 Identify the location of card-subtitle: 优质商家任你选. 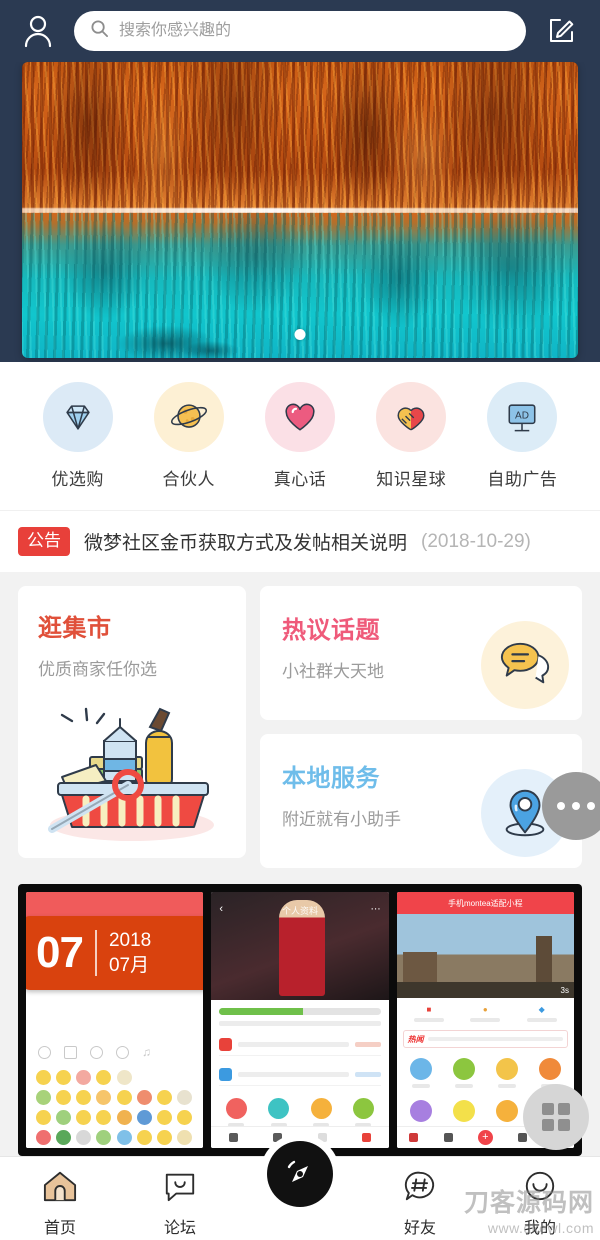
(97, 669).